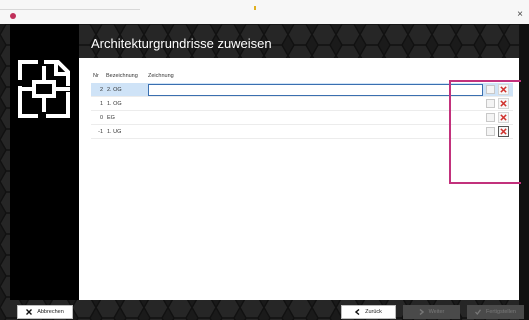 The image size is (529, 320). What do you see at coordinates (357, 312) in the screenshot?
I see `chevron-left-icon` at bounding box center [357, 312].